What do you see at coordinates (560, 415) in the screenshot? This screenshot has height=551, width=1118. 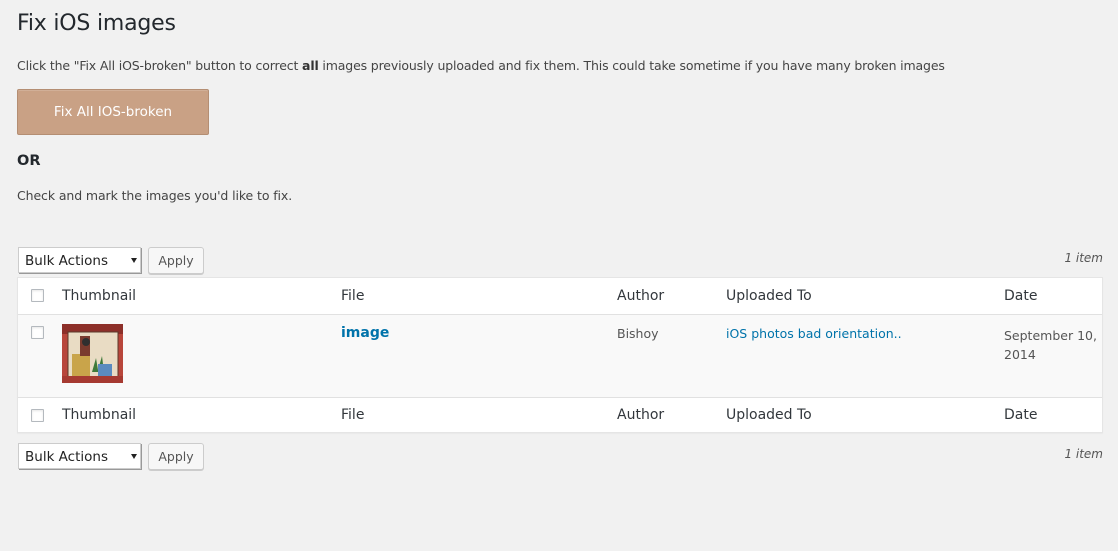 I see `table-footer: Thumbnail File Author Uploaded To Date` at bounding box center [560, 415].